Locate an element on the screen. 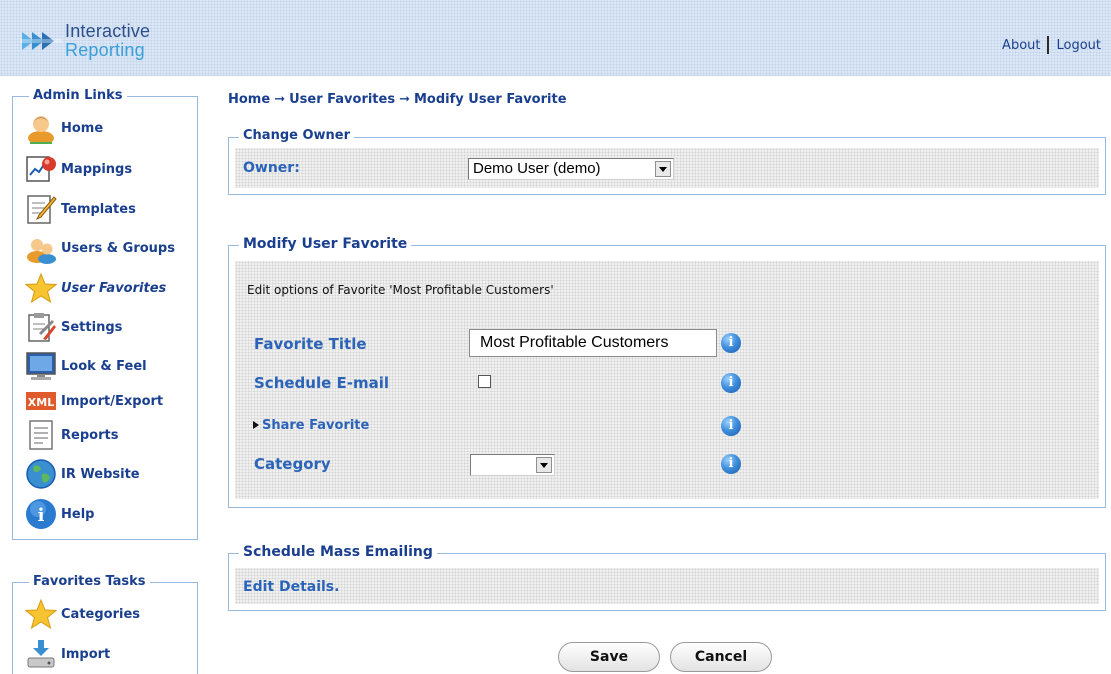 Image resolution: width=1111 pixels, height=674 pixels. sidebar-item-label: Users & Groups is located at coordinates (118, 248).